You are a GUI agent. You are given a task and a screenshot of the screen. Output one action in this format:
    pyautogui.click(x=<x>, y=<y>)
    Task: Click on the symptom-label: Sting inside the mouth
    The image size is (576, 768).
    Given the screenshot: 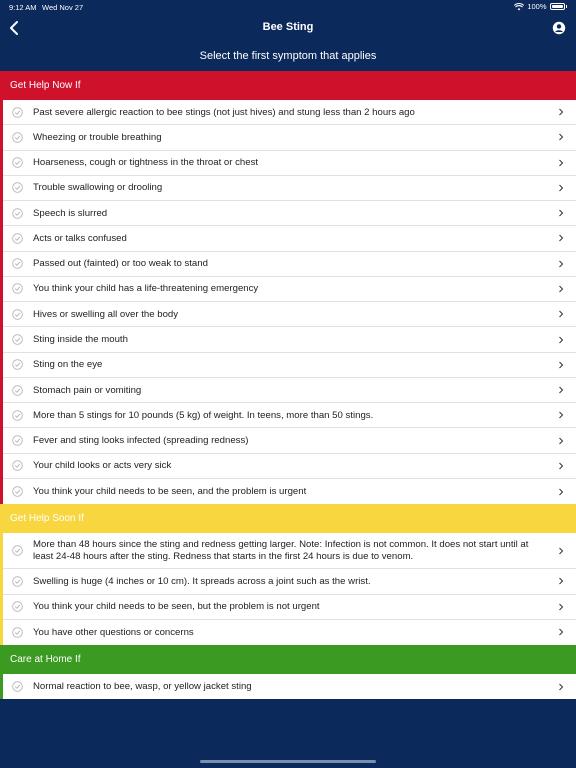 What is the action you would take?
    pyautogui.click(x=80, y=340)
    